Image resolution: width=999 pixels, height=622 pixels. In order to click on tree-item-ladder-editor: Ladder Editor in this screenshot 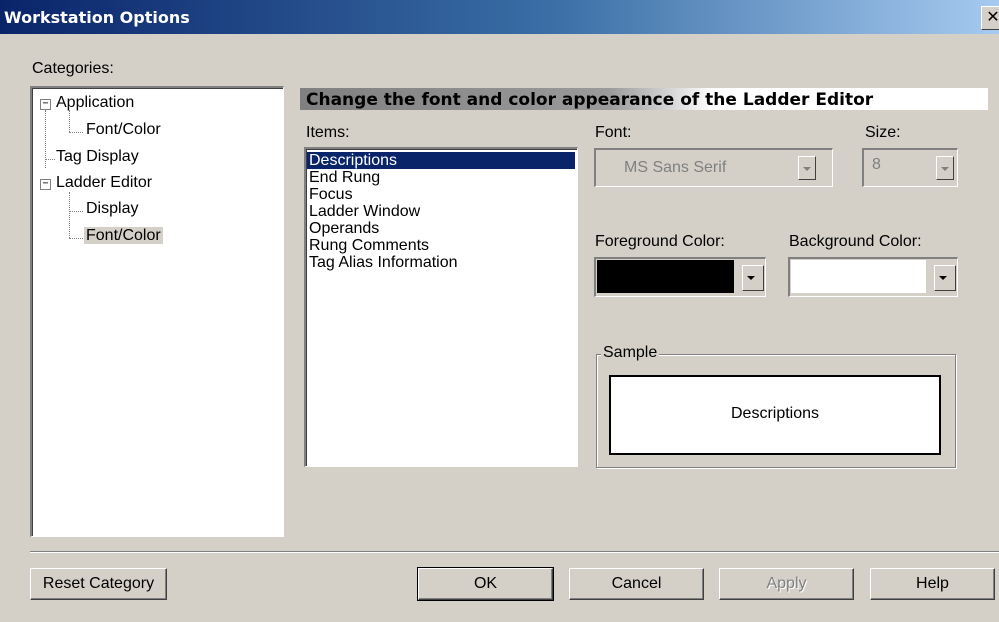, I will do `click(104, 183)`.